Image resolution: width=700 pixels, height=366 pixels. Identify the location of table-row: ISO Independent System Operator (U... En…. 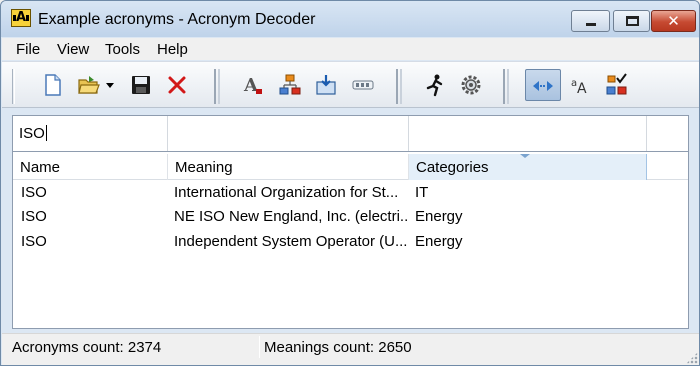
(350, 242).